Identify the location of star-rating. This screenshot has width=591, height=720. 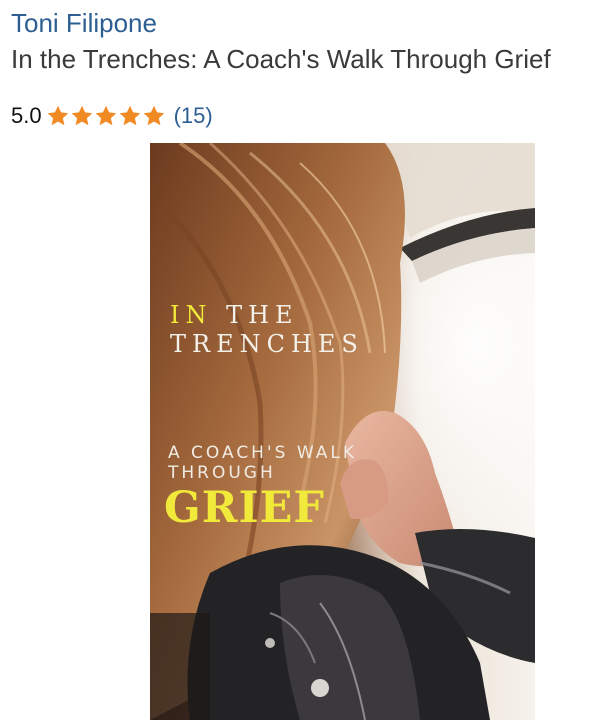
(106, 116).